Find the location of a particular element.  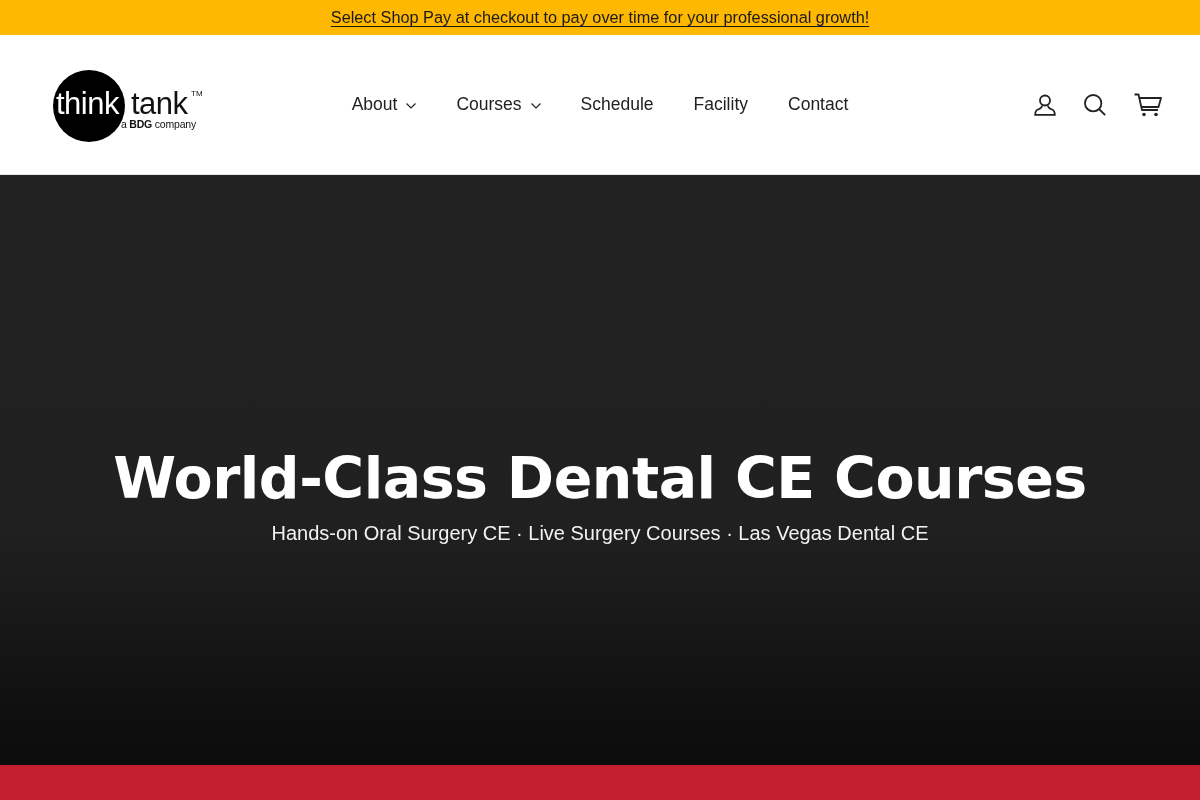

nav-link: Courses is located at coordinates (498, 104).